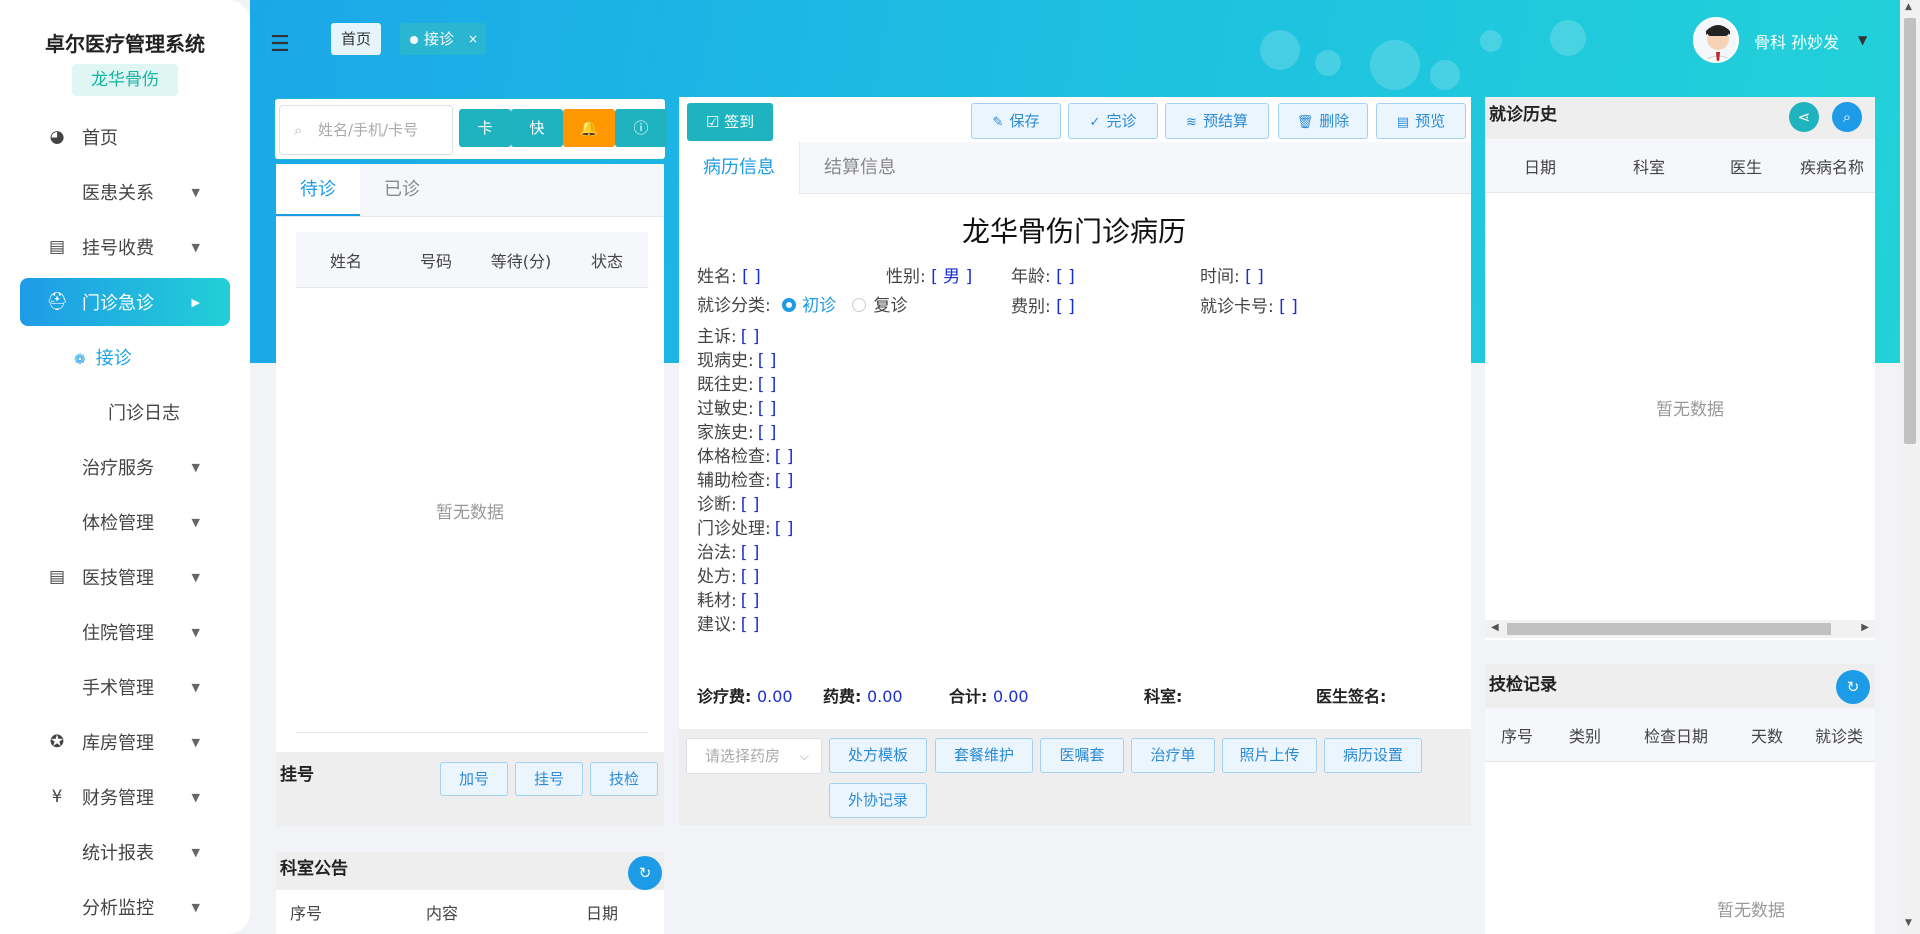  I want to click on sidebar-item-1: 医患关系 ▼, so click(125, 192).